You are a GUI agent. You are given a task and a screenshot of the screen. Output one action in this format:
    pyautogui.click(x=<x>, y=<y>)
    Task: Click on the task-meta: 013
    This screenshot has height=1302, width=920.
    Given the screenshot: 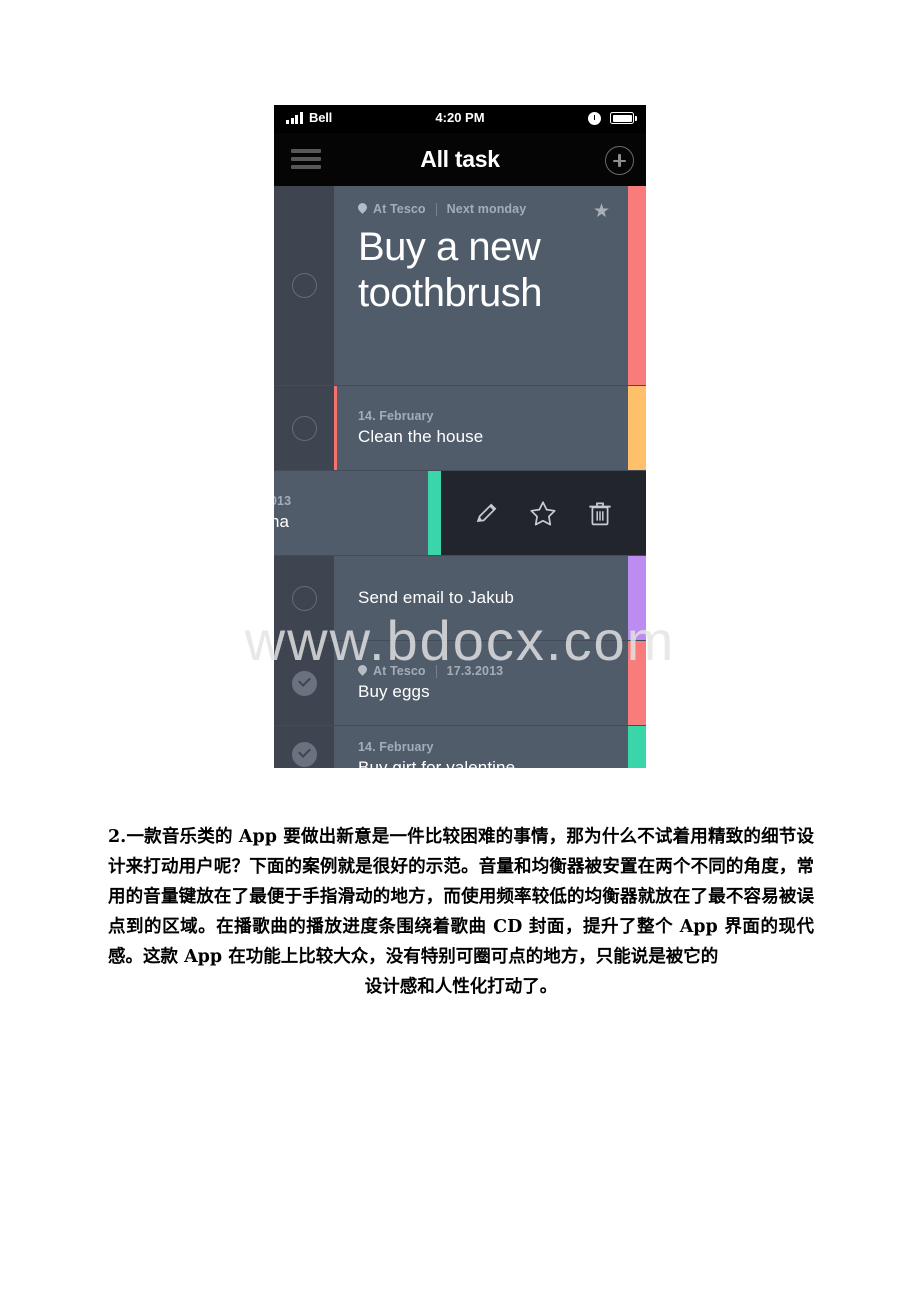 What is the action you would take?
    pyautogui.click(x=351, y=501)
    